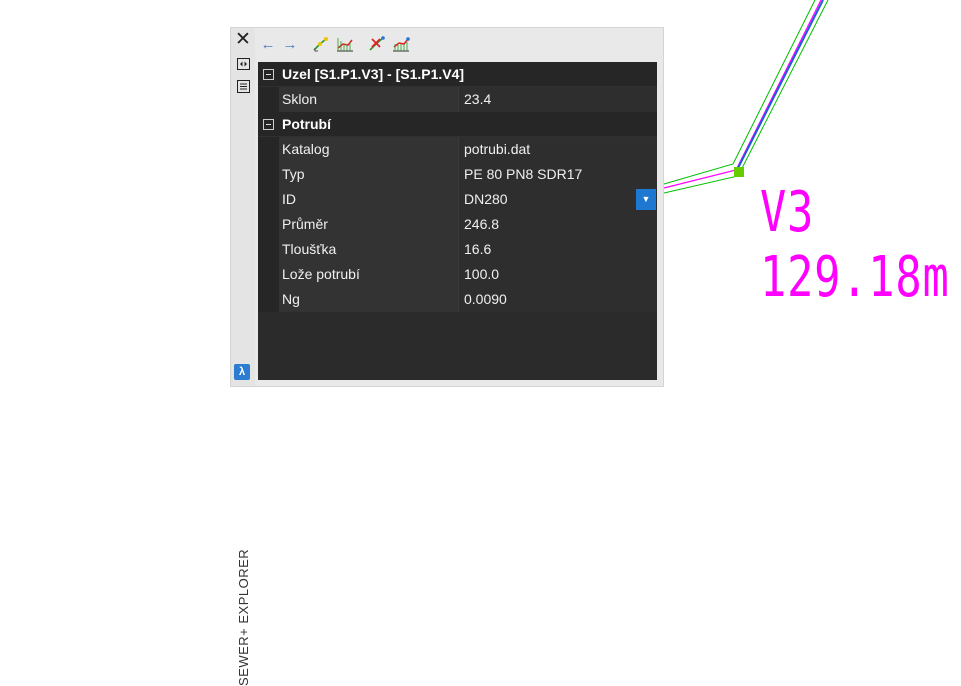 The image size is (961, 686). I want to click on property-value: PE 80 PN8 SDR17, so click(558, 174).